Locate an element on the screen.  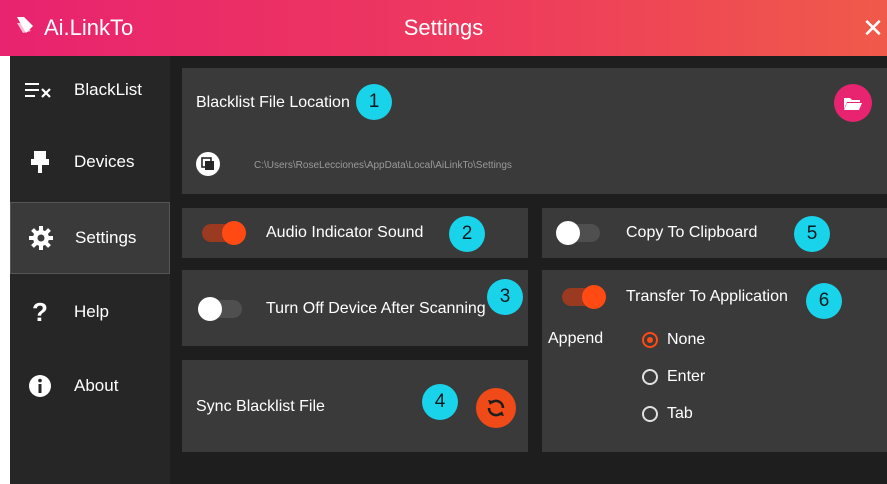
copy-clipboard-panel: Copy To Clipboard 5 is located at coordinates (714, 233).